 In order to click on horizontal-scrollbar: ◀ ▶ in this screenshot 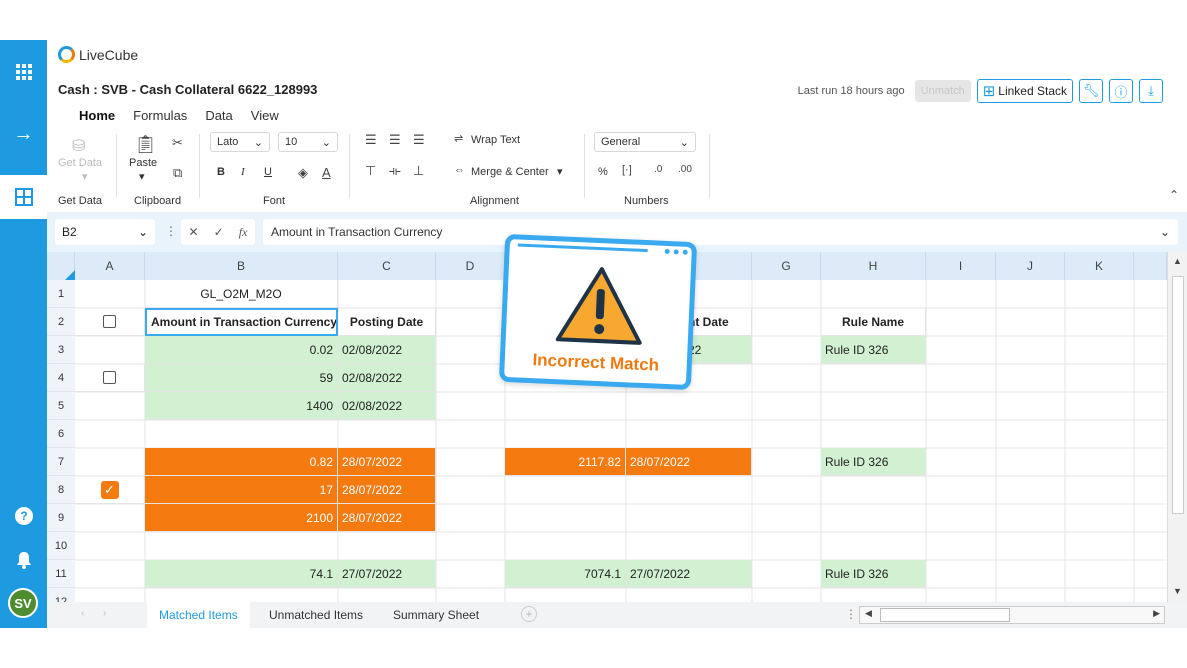, I will do `click(1012, 615)`.